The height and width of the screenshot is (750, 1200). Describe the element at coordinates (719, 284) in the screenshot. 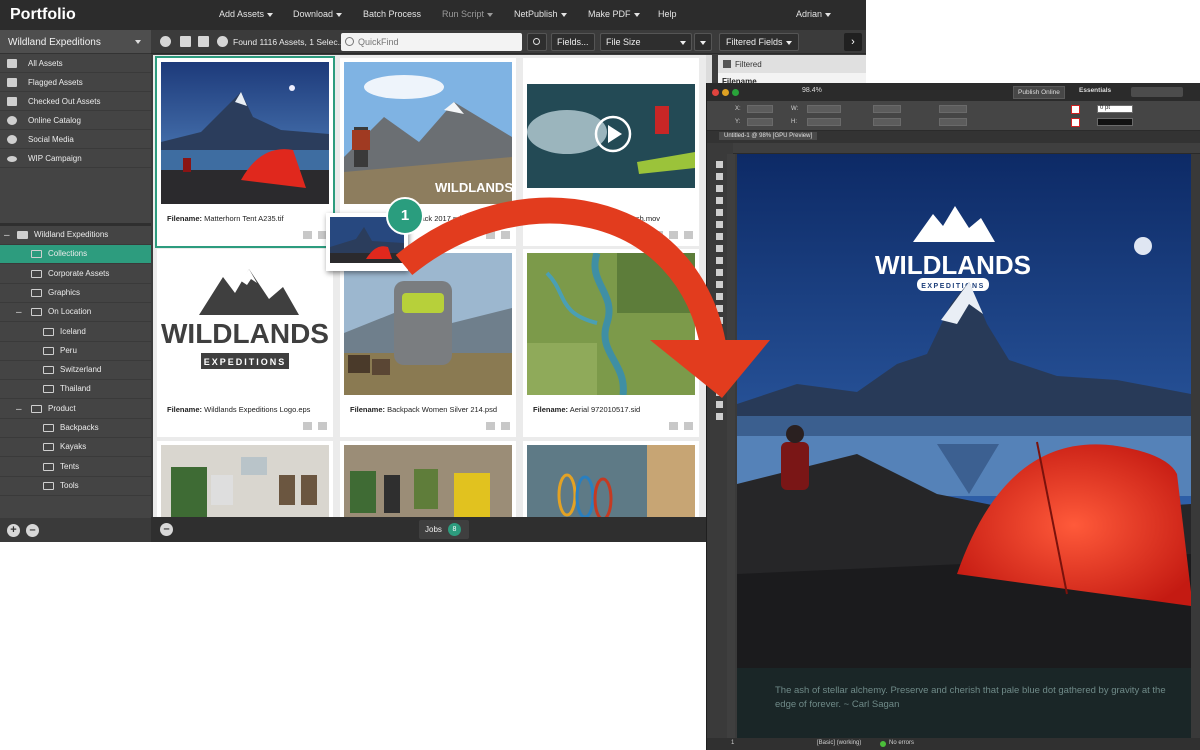

I see `rectangle-tool-icon` at that location.